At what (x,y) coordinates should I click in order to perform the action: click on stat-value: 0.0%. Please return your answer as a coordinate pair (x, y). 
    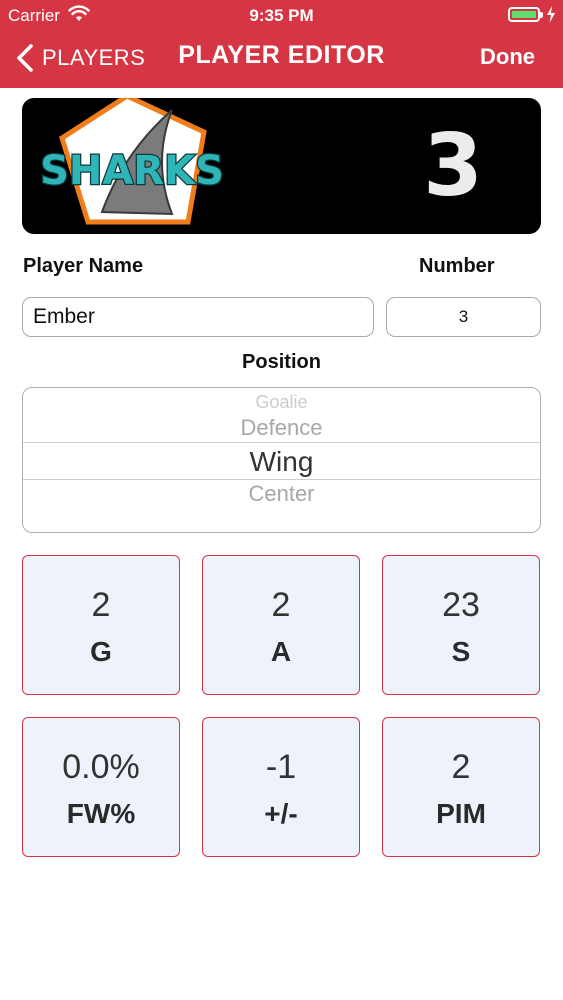
    Looking at the image, I should click on (101, 767).